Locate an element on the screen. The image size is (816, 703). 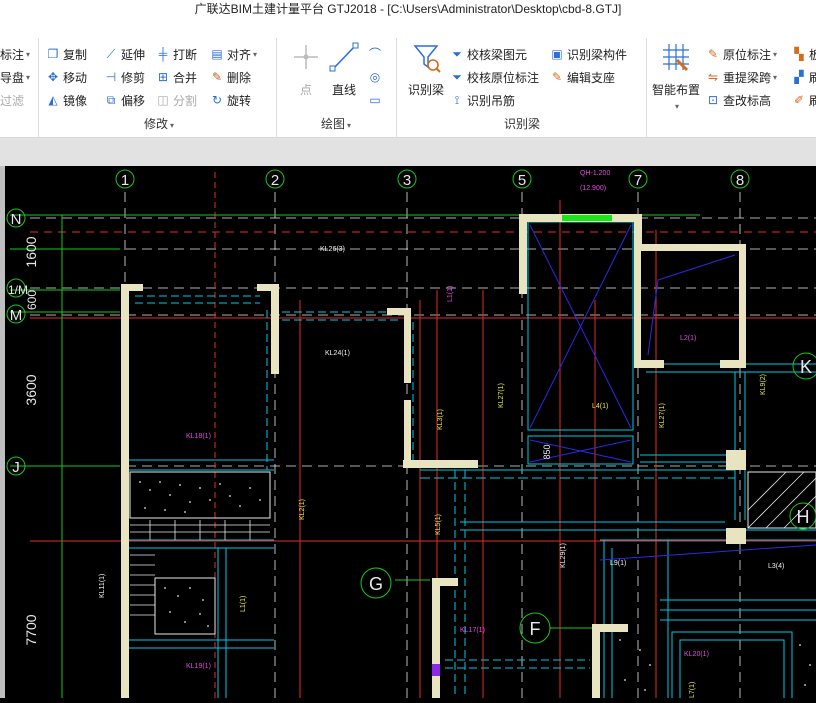
recognize-beam-icon is located at coordinates (427, 59).